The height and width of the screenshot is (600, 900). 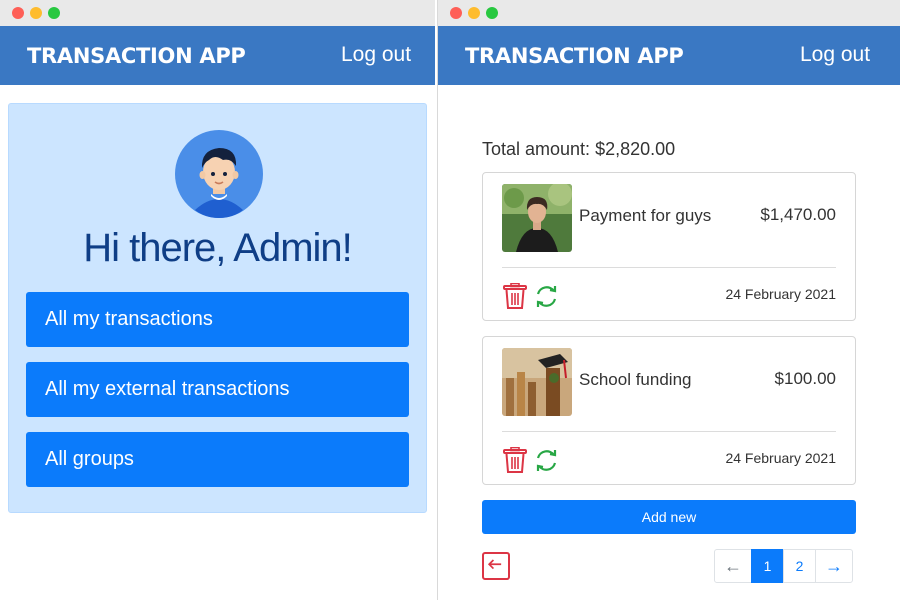 What do you see at coordinates (834, 566) in the screenshot?
I see `pagination-next: →` at bounding box center [834, 566].